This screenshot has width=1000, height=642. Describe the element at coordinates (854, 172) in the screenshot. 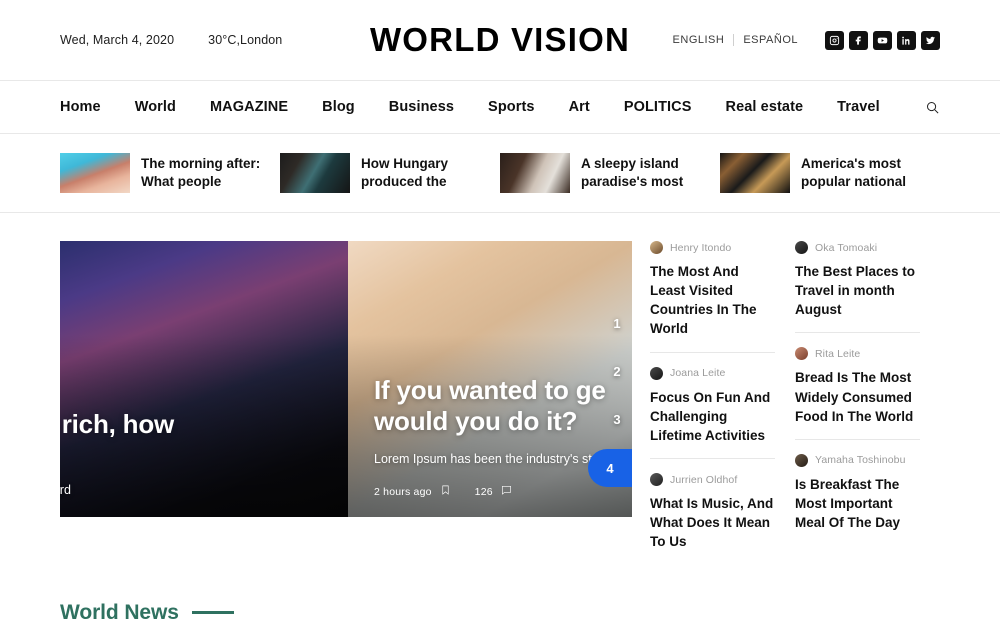

I see `ticker-title: America's most popular national` at that location.